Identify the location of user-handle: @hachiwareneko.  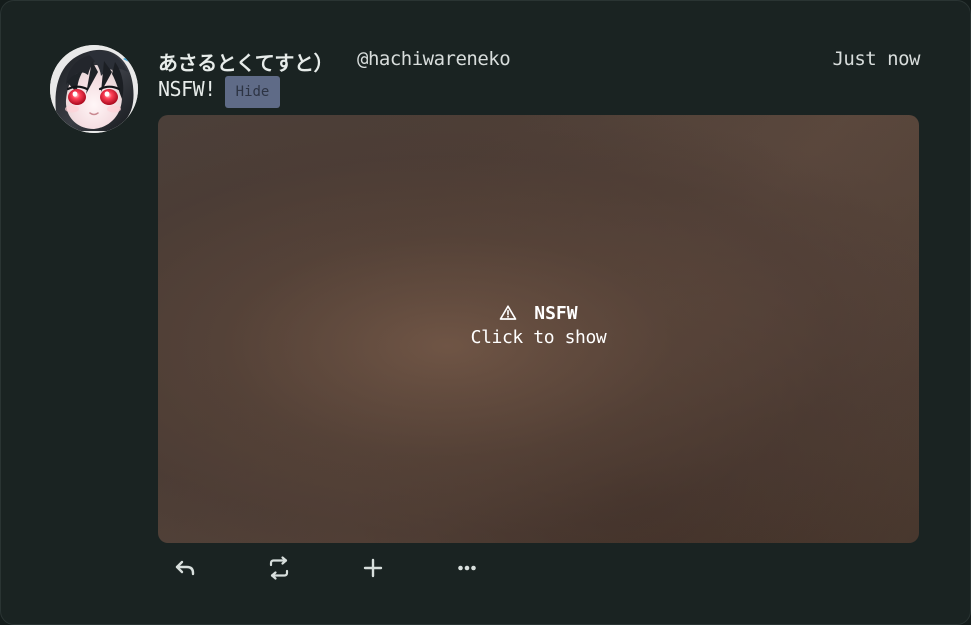
(434, 59).